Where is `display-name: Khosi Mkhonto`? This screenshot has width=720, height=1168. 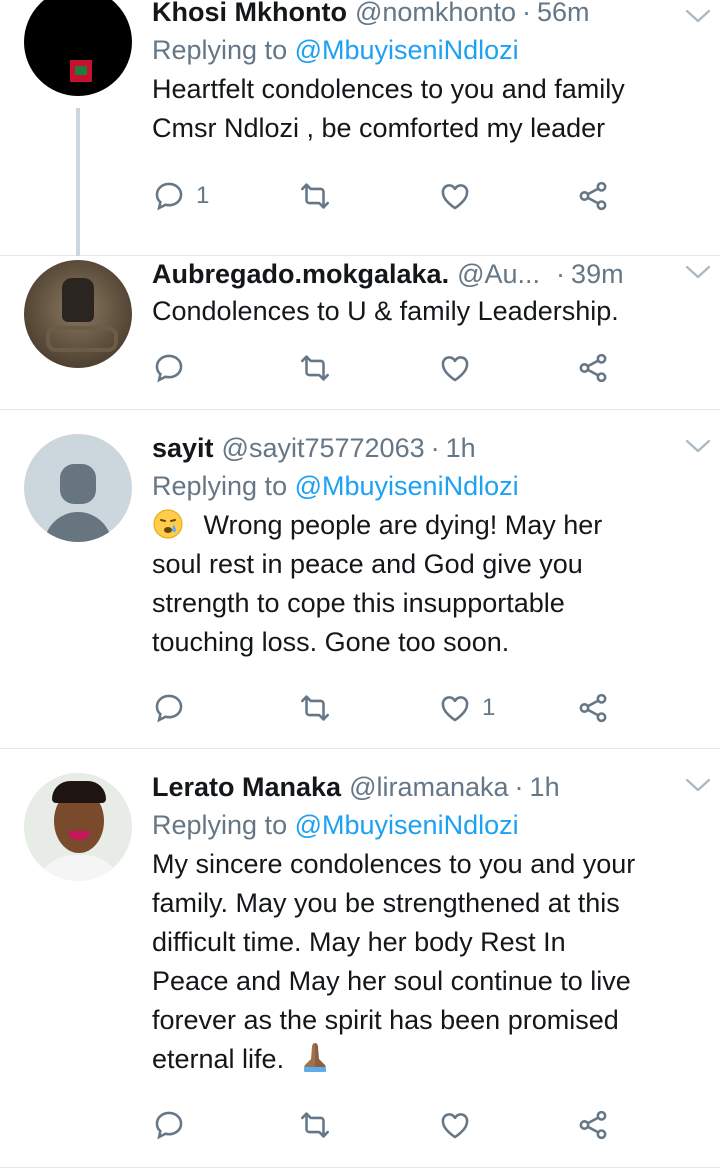
display-name: Khosi Mkhonto is located at coordinates (249, 14).